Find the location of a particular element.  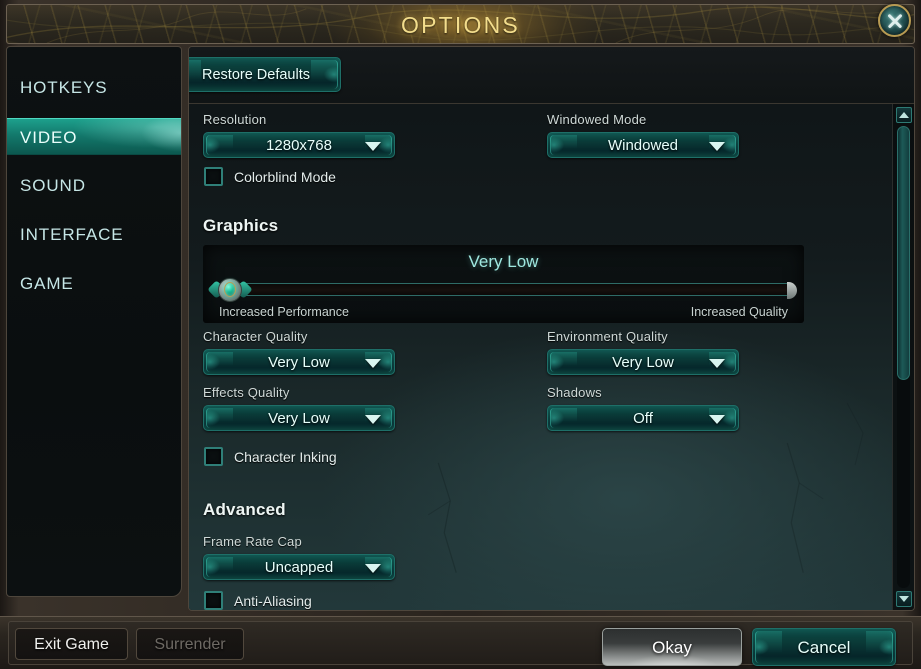

sidebar-item-label: HOTKEYS is located at coordinates (64, 87).